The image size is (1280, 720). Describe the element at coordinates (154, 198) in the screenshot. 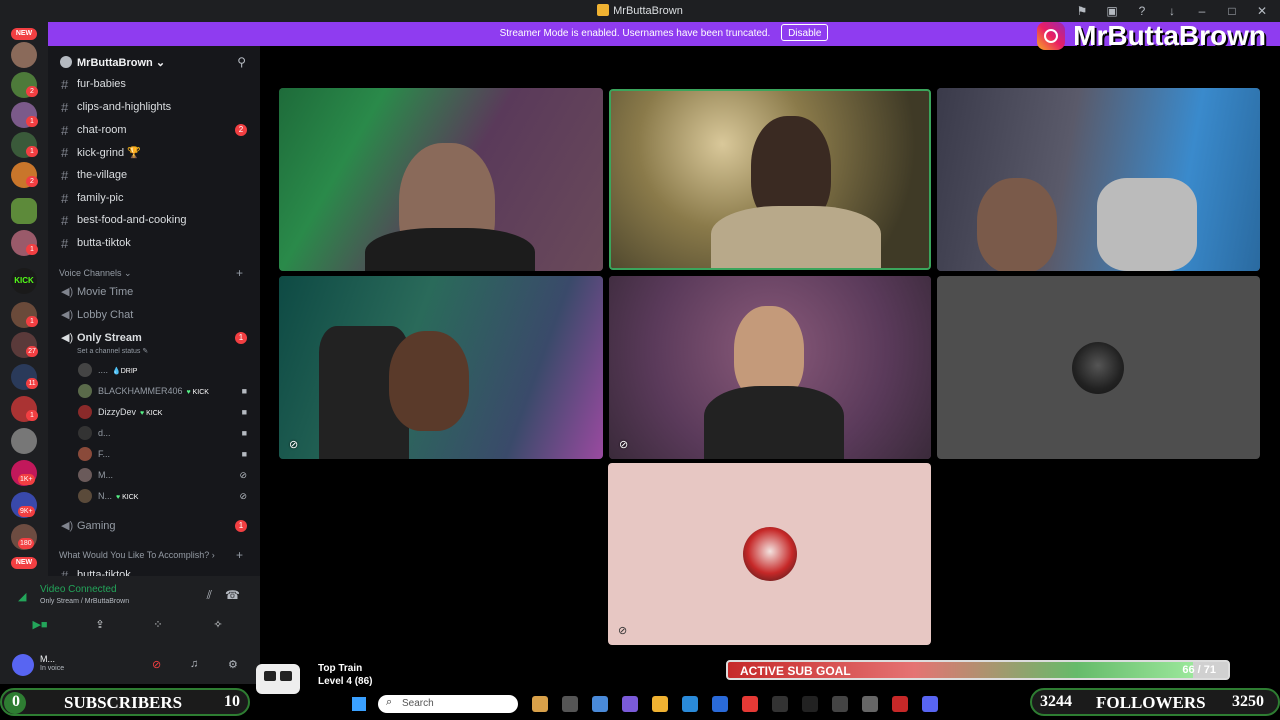

I see `channel-family-pic: # family-pic` at that location.